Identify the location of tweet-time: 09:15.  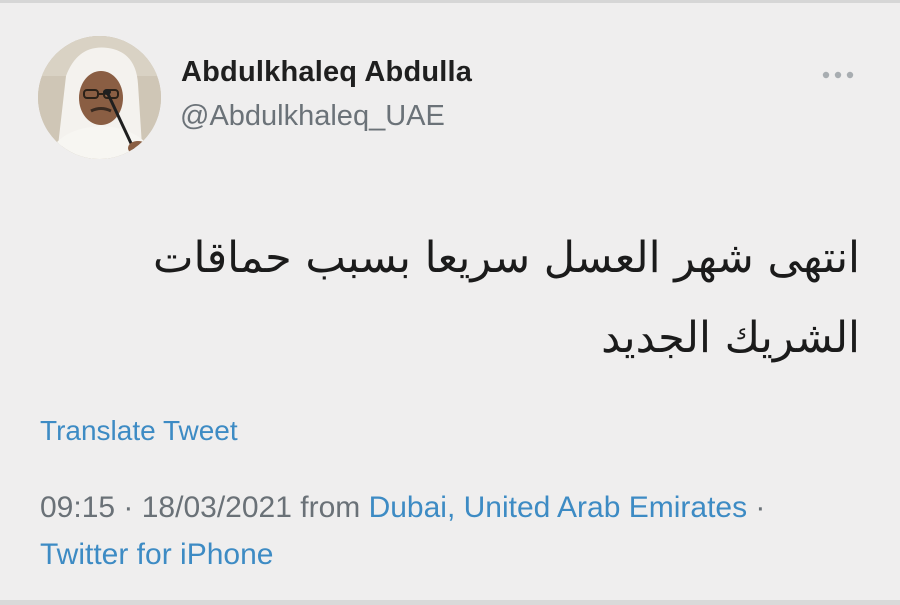
(77, 507).